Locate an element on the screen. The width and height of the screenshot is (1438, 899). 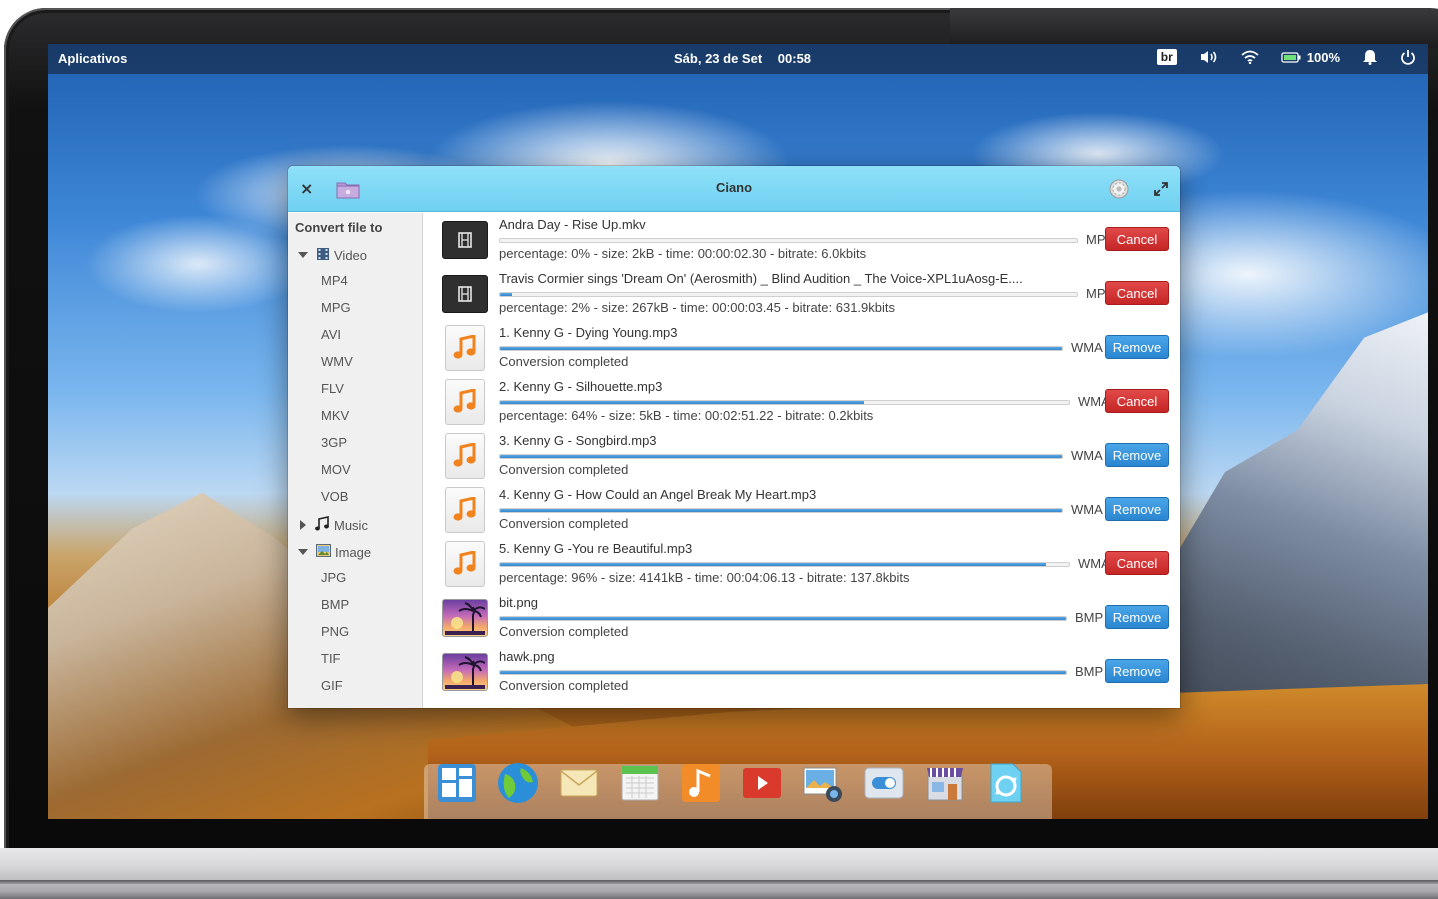
music-app-icon is located at coordinates (701, 783).